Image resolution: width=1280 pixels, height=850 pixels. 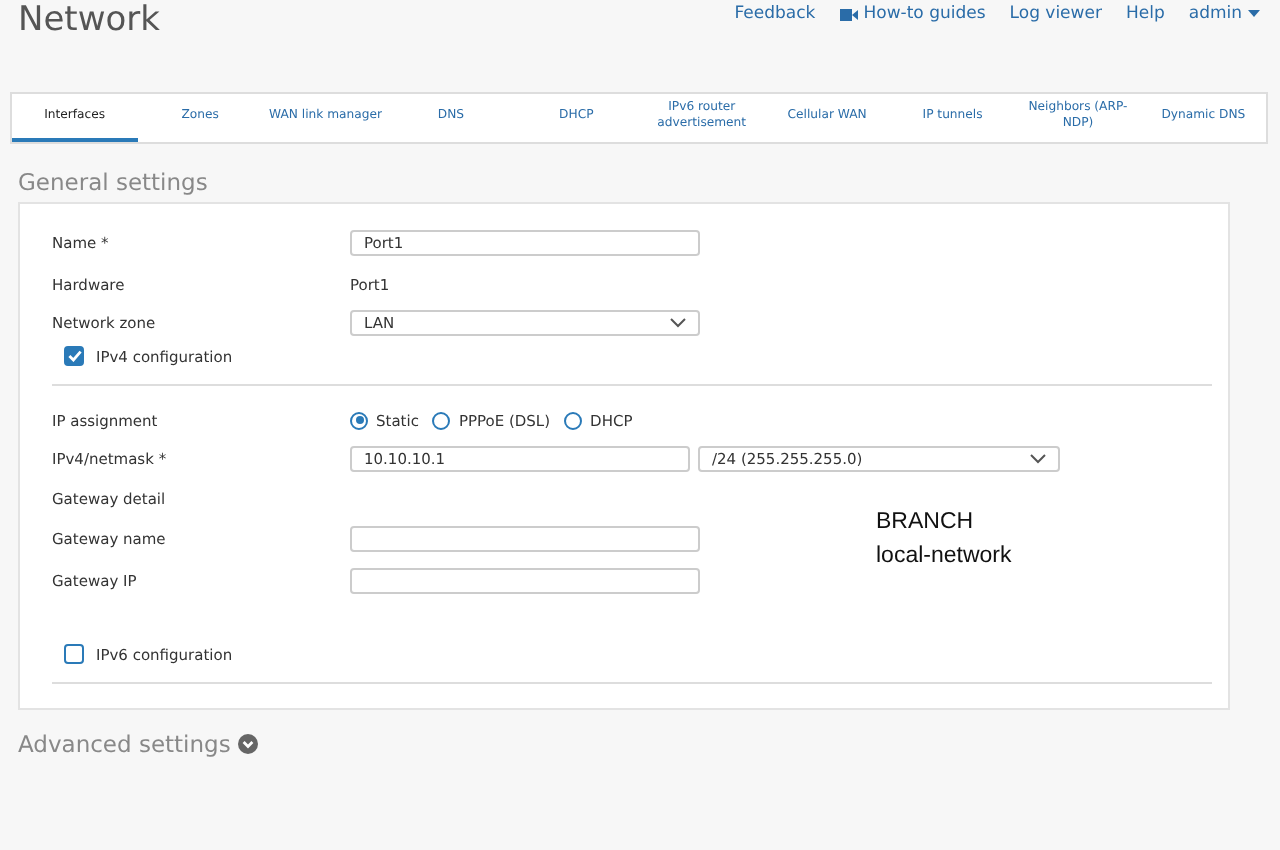 I want to click on header-link: Log viewer, so click(x=1055, y=14).